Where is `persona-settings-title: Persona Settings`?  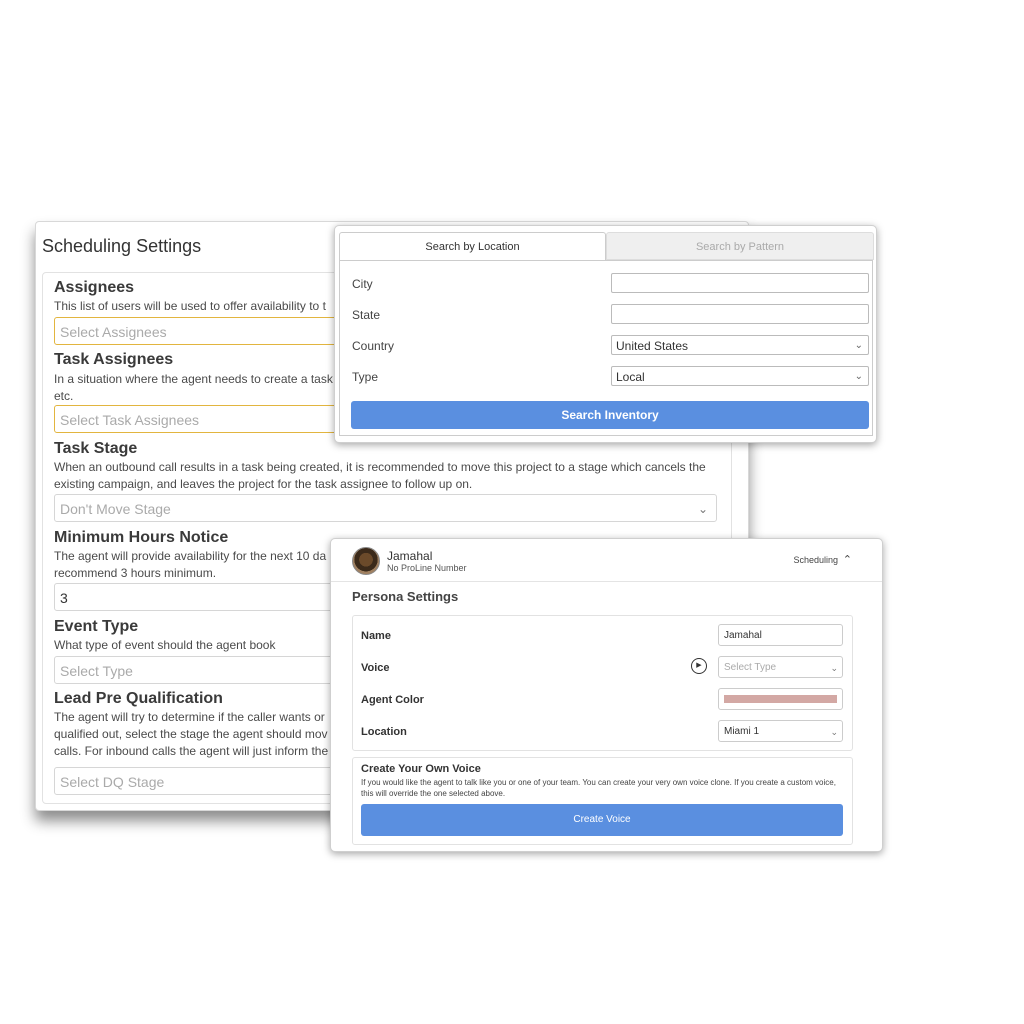 persona-settings-title: Persona Settings is located at coordinates (405, 596).